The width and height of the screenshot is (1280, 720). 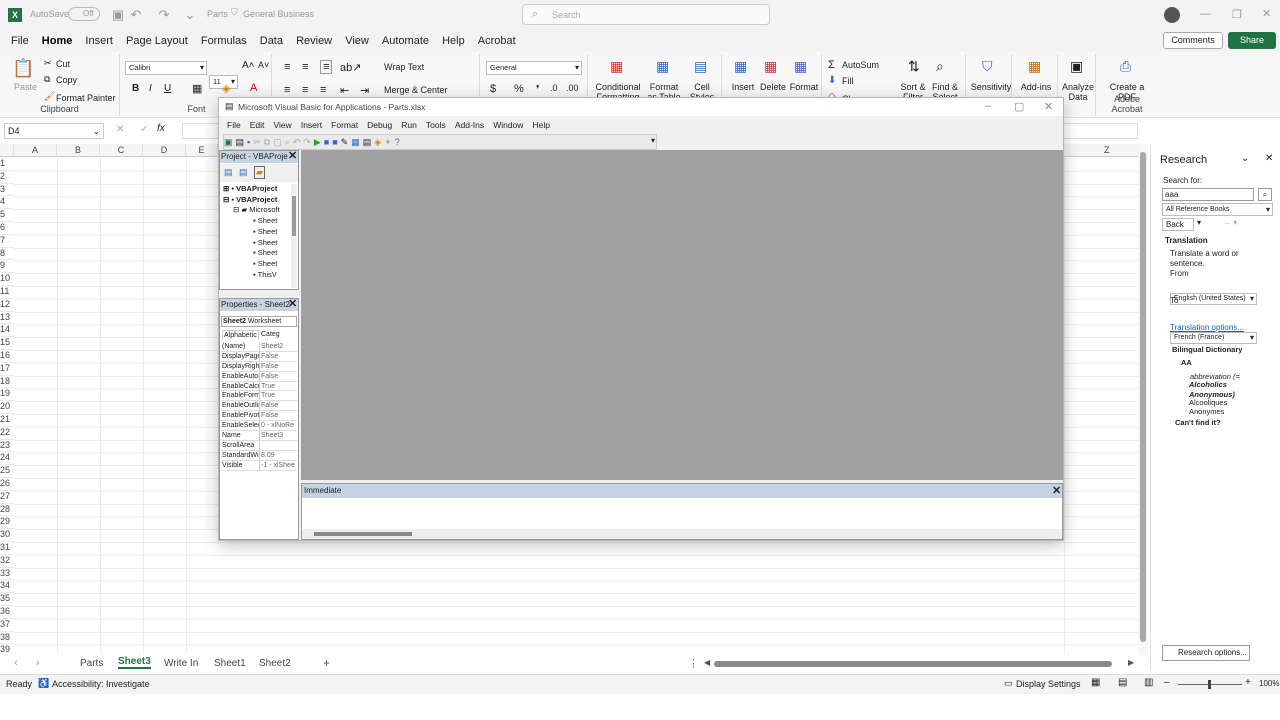 What do you see at coordinates (540, 125) in the screenshot?
I see `vbe-menu-help: Help` at bounding box center [540, 125].